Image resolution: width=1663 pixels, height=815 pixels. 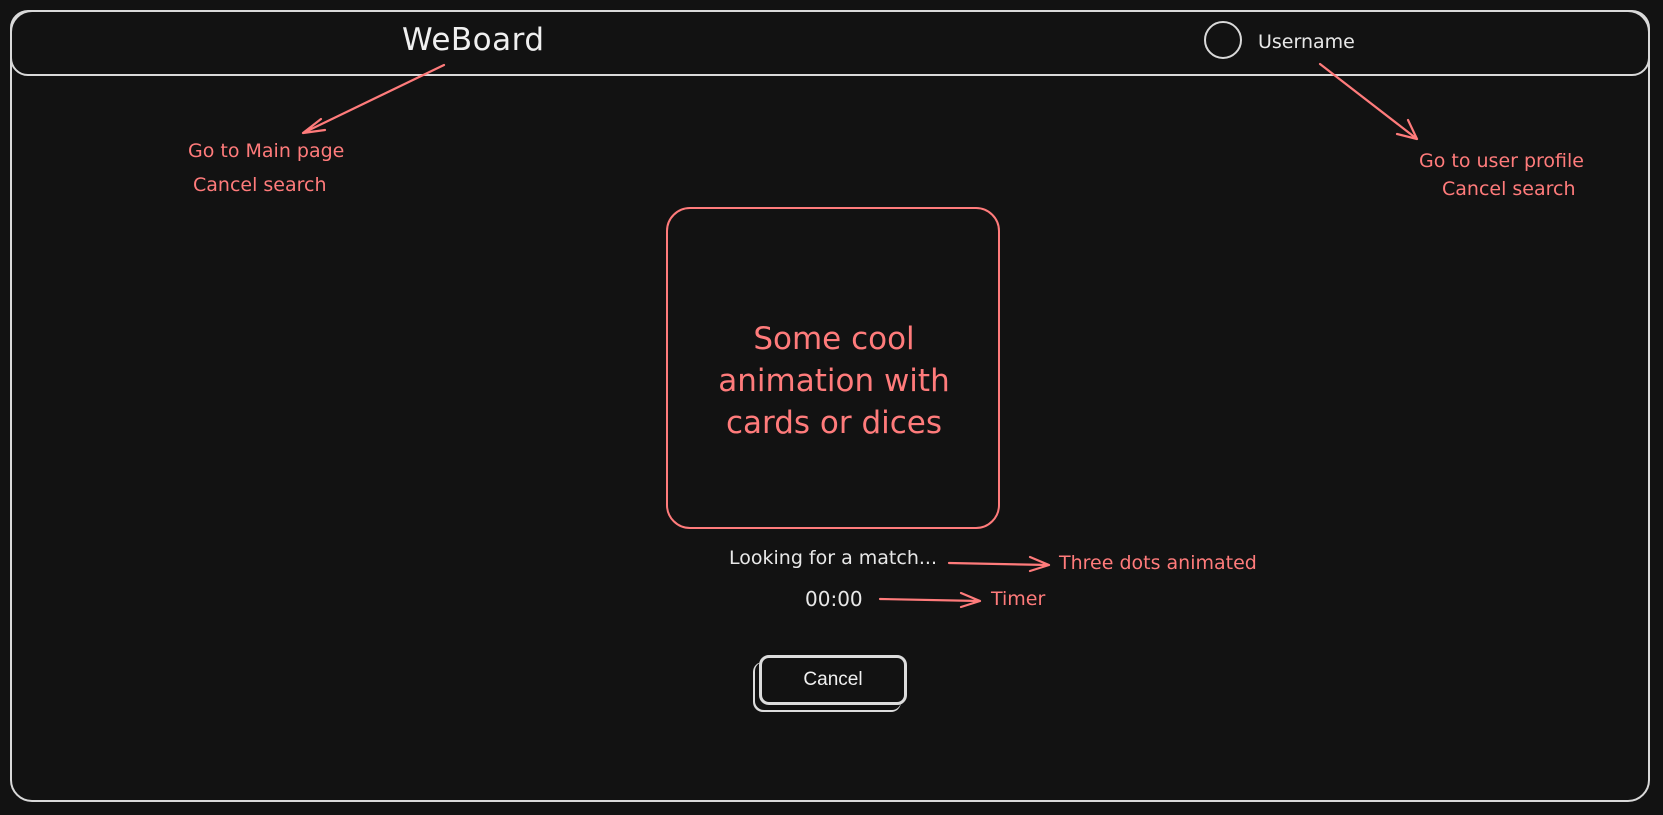 I want to click on annotation-logo-main-page: Go to Main page, so click(x=266, y=151).